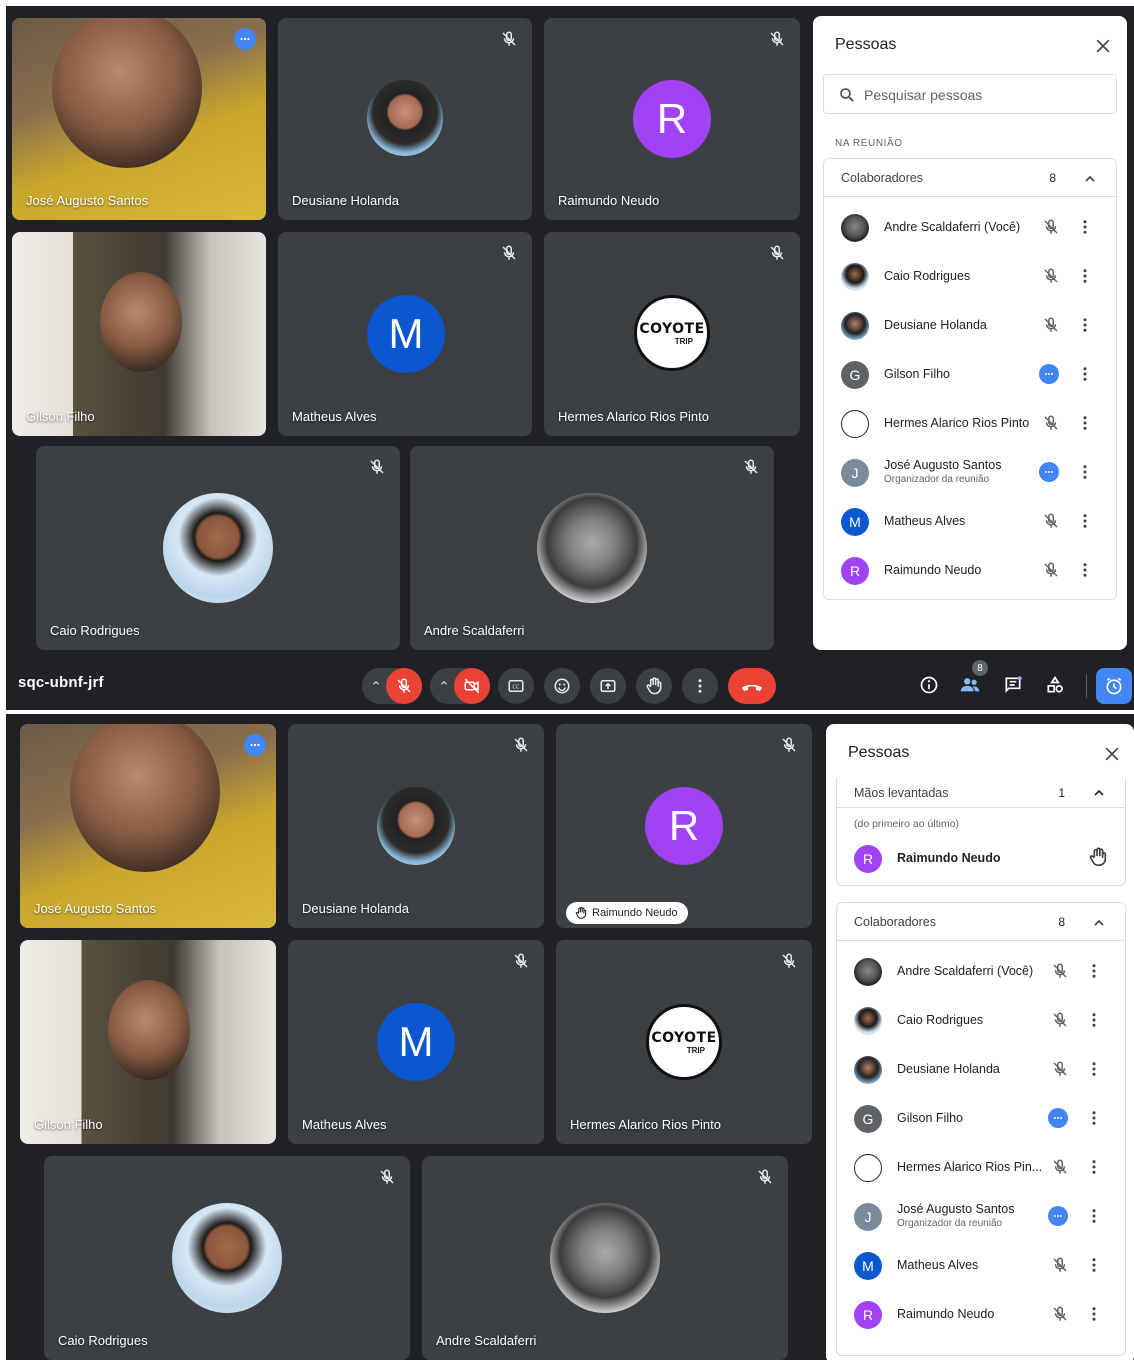 This screenshot has height=1360, width=1134. I want to click on avatar-letter: M, so click(416, 1042).